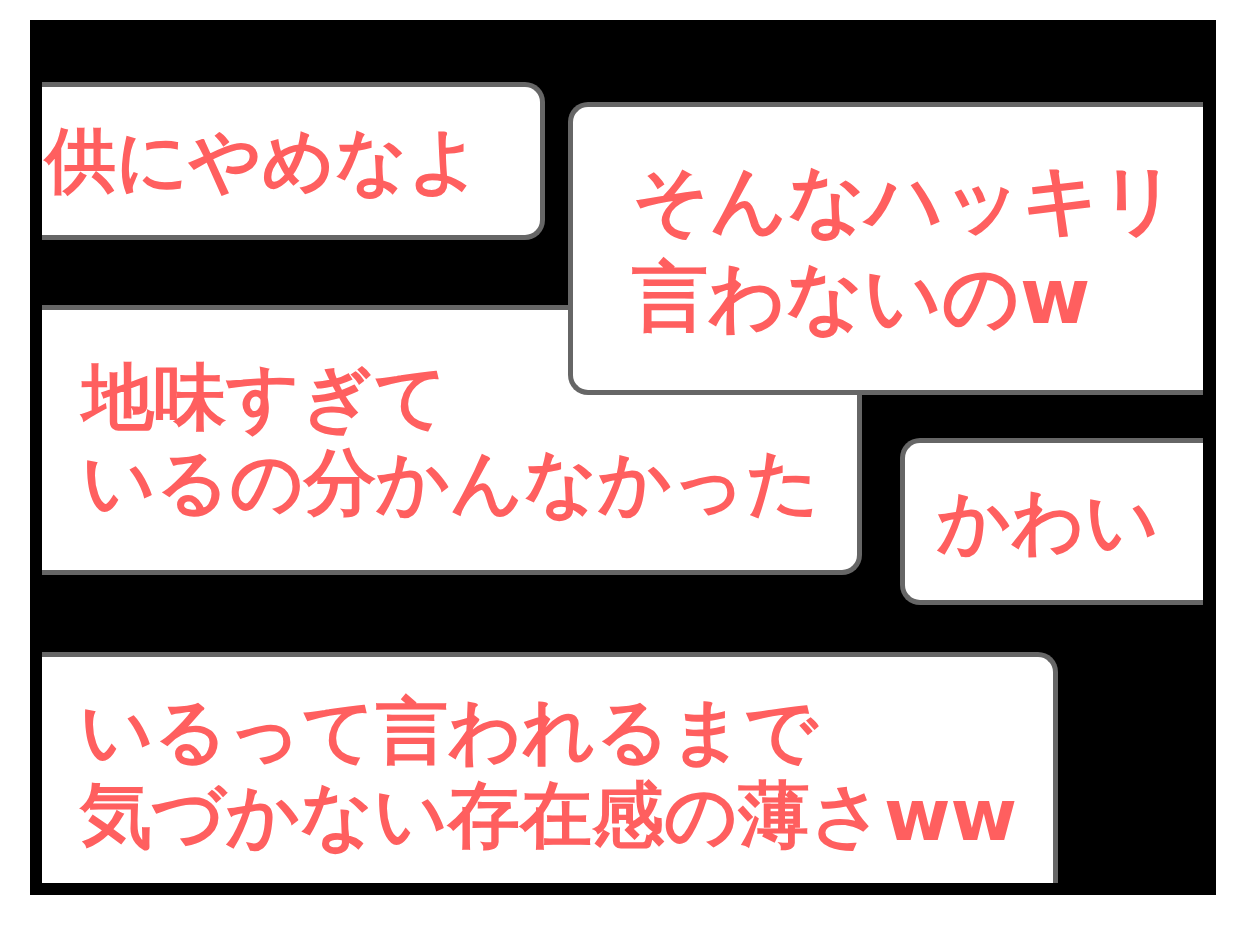 The image size is (1237, 928). I want to click on comment-text: いるって言われるまで 気づかない存在感の薄さww, so click(549, 774).